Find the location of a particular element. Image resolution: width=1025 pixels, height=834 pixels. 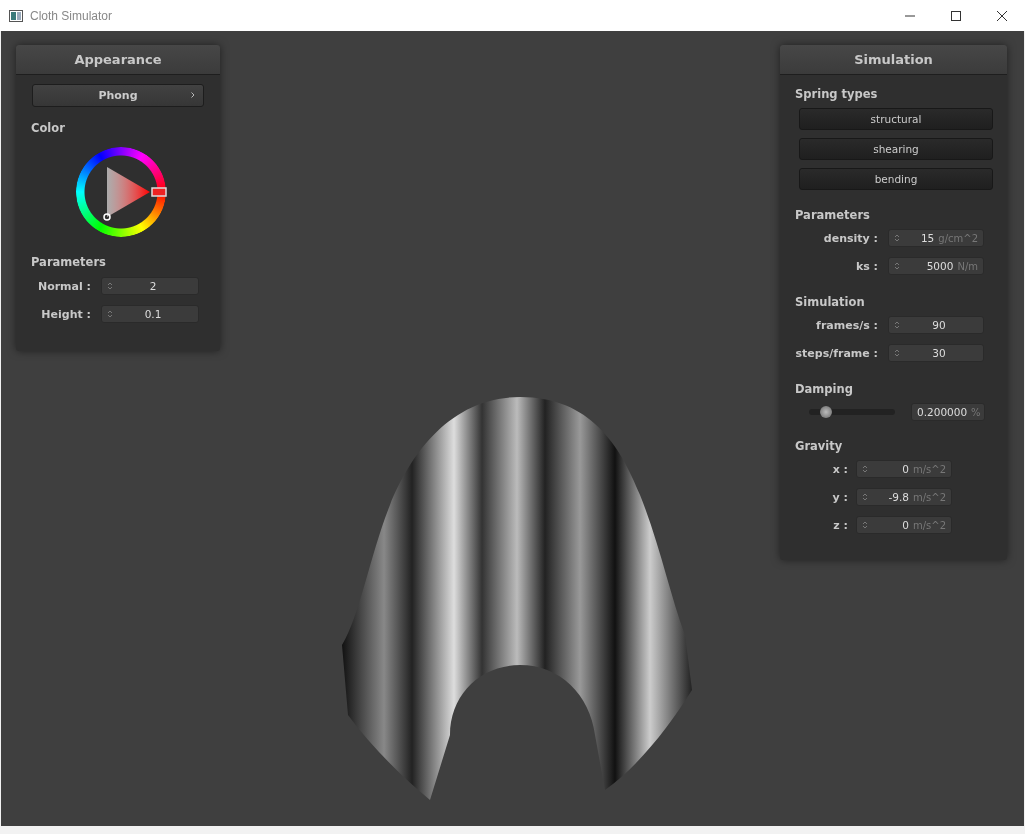

number-field: 5000 N/m is located at coordinates (936, 266).